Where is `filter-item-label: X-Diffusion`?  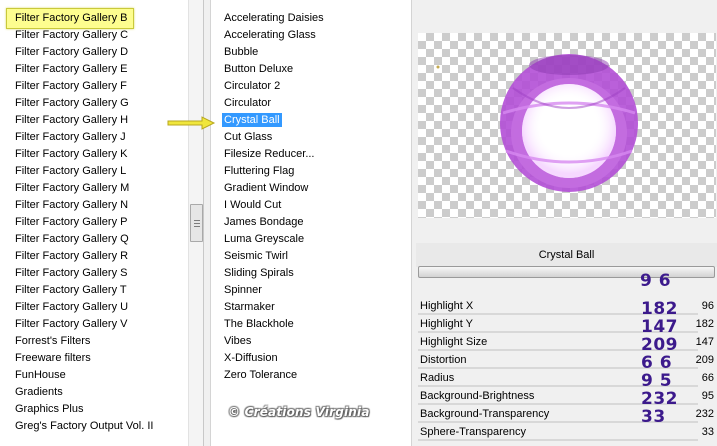
filter-item-label: X-Diffusion is located at coordinates (251, 358).